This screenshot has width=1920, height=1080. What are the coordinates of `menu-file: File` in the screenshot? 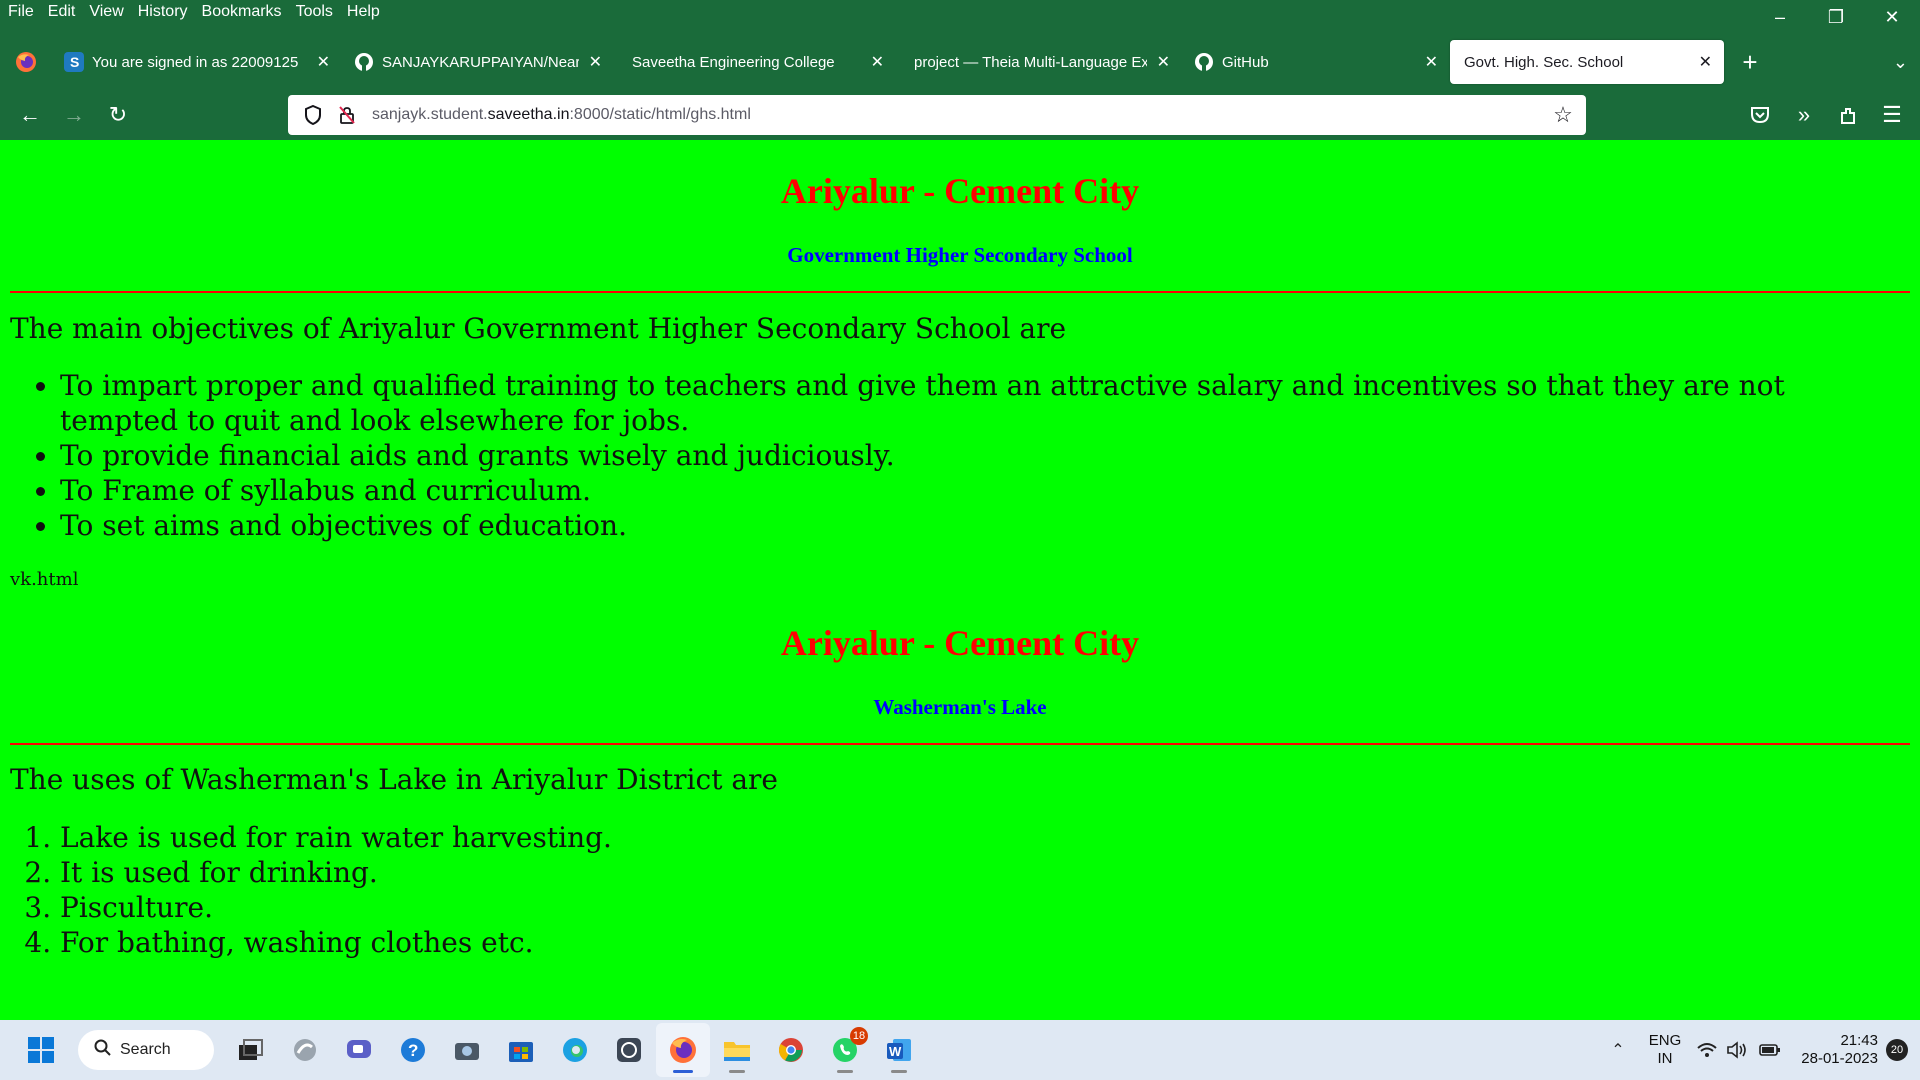 It's located at (21, 12).